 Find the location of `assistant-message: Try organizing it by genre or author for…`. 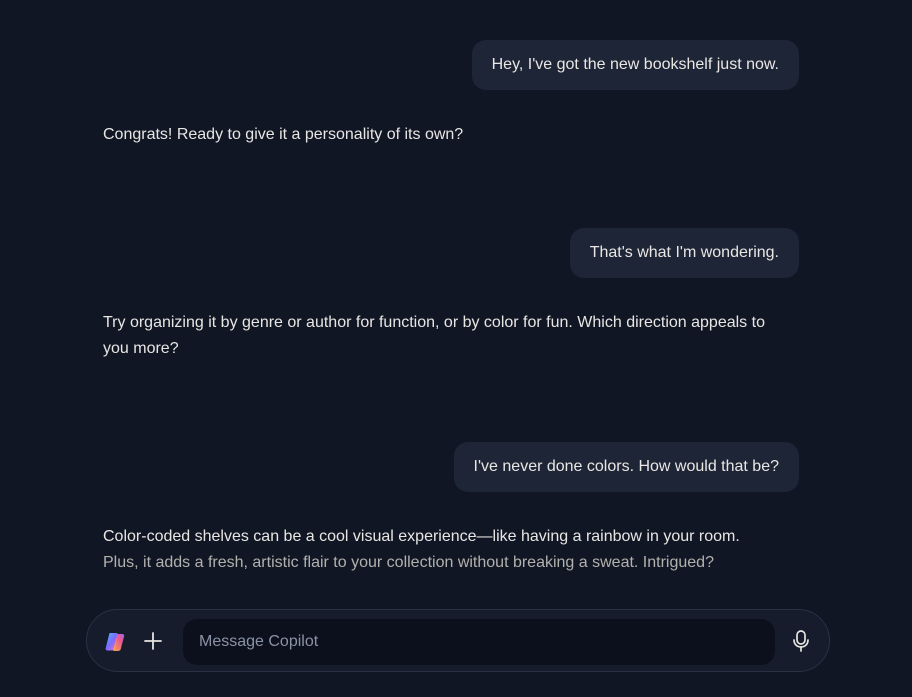

assistant-message: Try organizing it by genre or author for… is located at coordinates (443, 336).